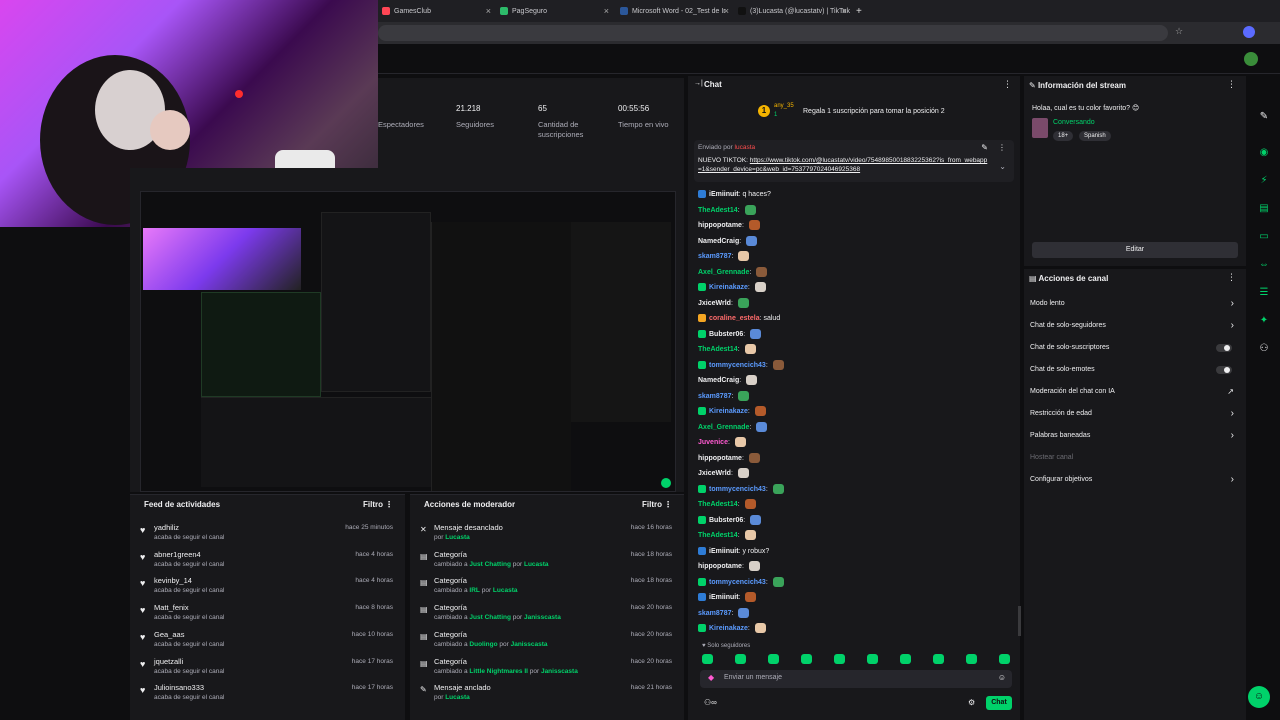  Describe the element at coordinates (437, 11) in the screenshot. I see `browser-tab: GamesClub ×` at that location.